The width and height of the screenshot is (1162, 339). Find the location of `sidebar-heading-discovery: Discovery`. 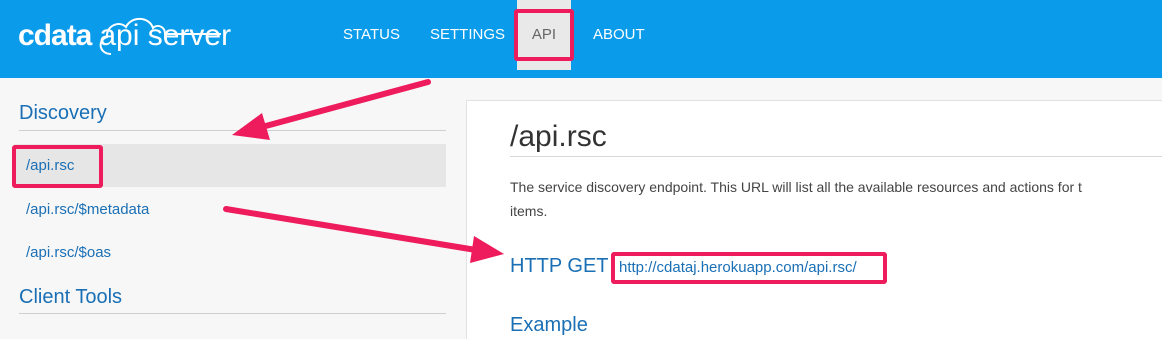

sidebar-heading-discovery: Discovery is located at coordinates (63, 113).